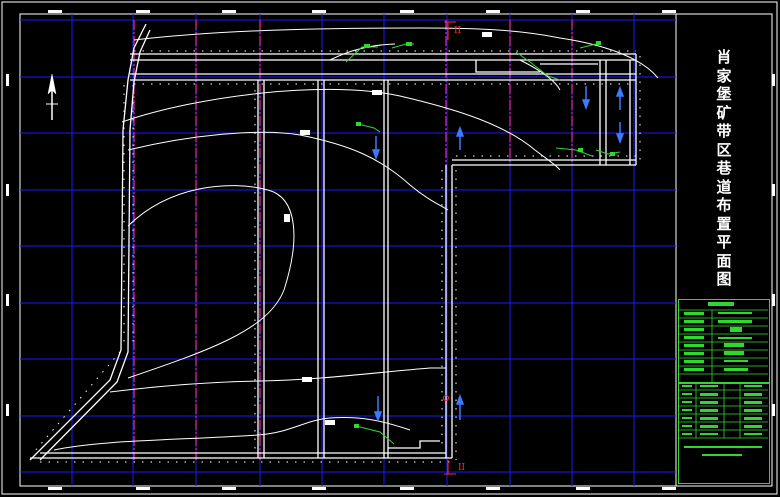 This screenshot has width=780, height=497. I want to click on title-char: 肖, so click(724, 57).